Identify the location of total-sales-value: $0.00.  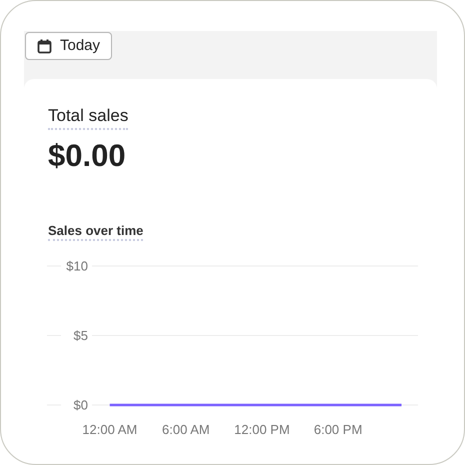
(87, 156).